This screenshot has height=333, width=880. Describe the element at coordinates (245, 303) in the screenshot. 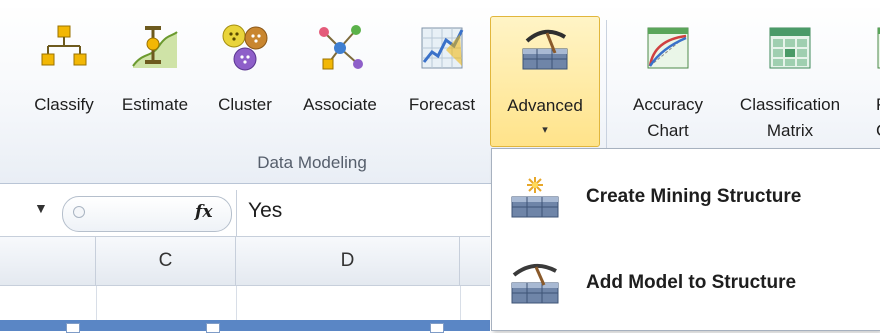

I see `grid-row` at that location.